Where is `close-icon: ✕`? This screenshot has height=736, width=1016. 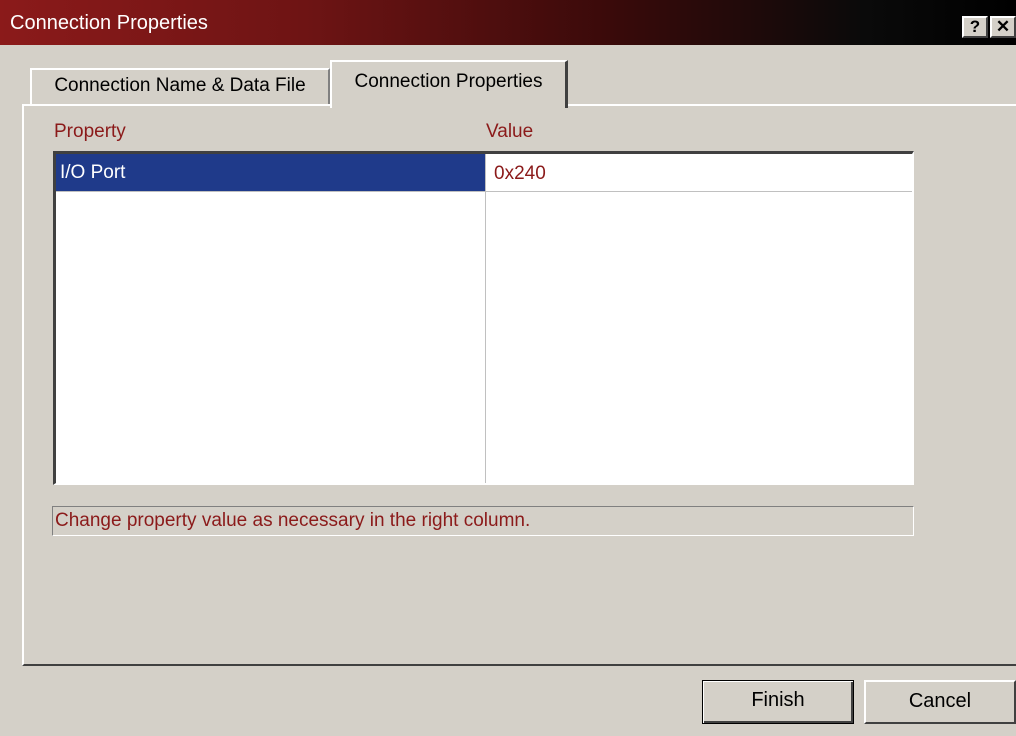 close-icon: ✕ is located at coordinates (1003, 26).